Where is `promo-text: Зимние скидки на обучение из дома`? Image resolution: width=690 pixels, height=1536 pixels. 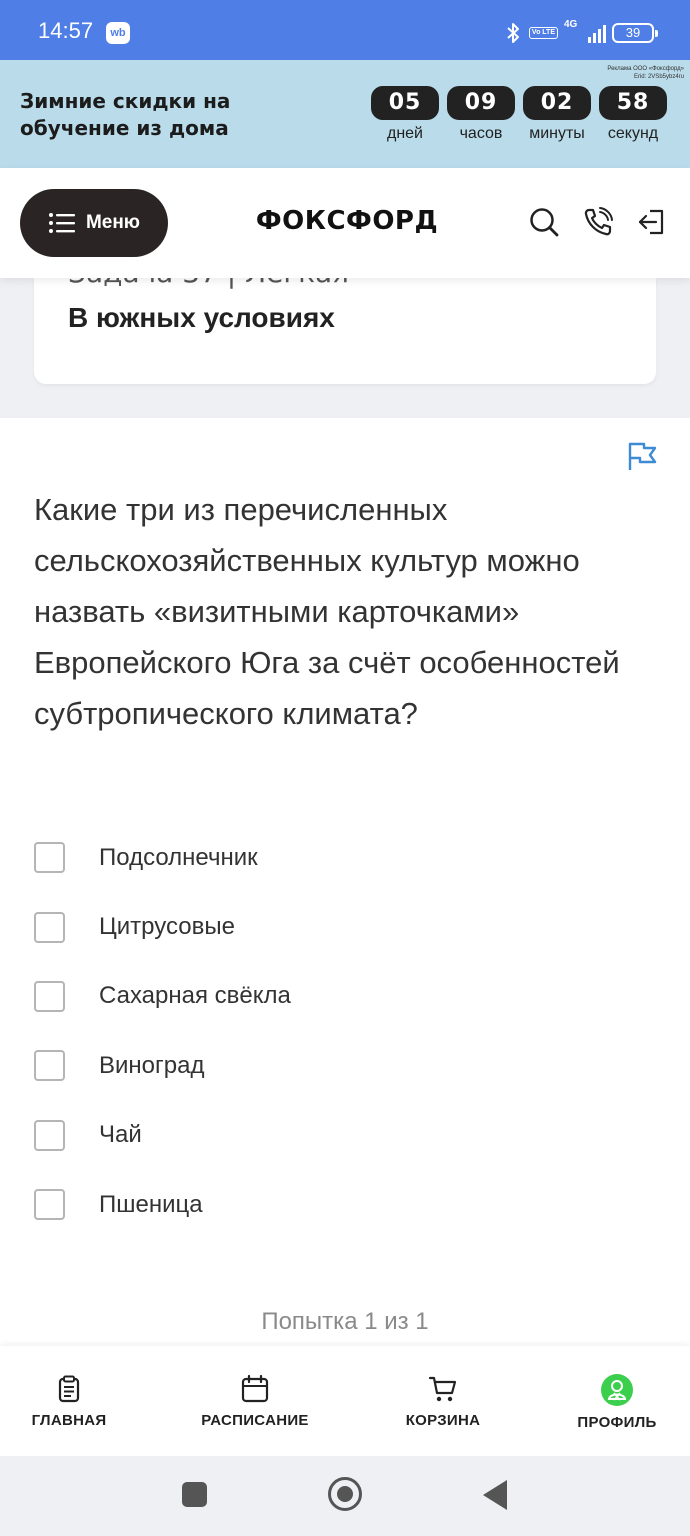
promo-text: Зимние скидки на обучение из дома is located at coordinates (125, 114).